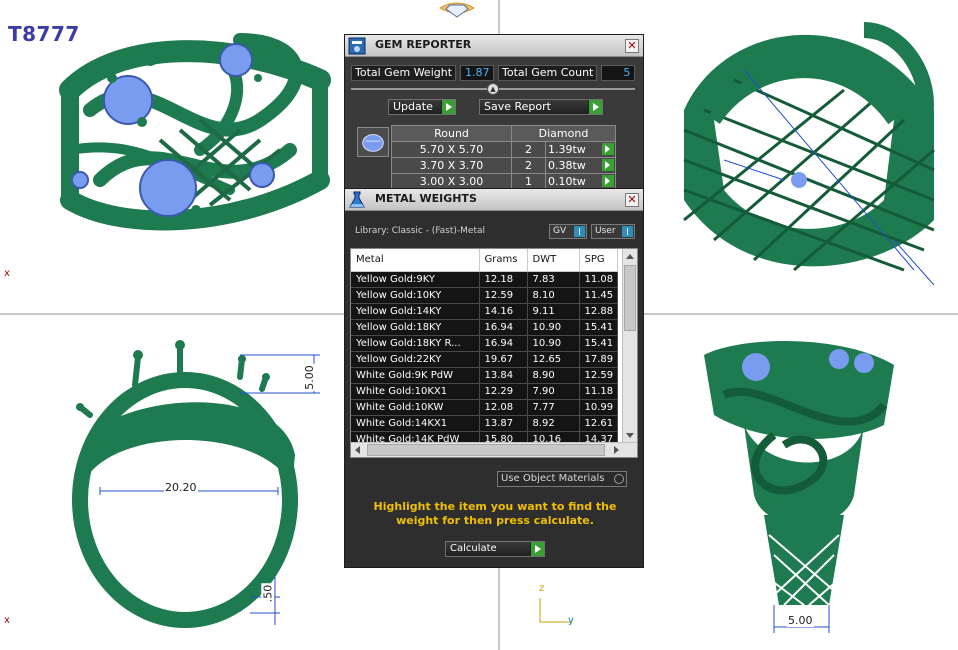 This screenshot has height=650, width=958. Describe the element at coordinates (598, 260) in the screenshot. I see `column-header-spg: SPG` at that location.